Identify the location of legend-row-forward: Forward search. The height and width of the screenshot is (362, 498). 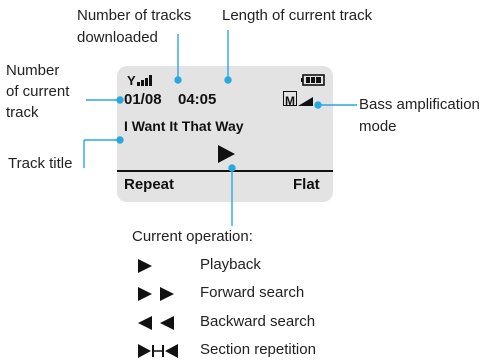
(288, 294).